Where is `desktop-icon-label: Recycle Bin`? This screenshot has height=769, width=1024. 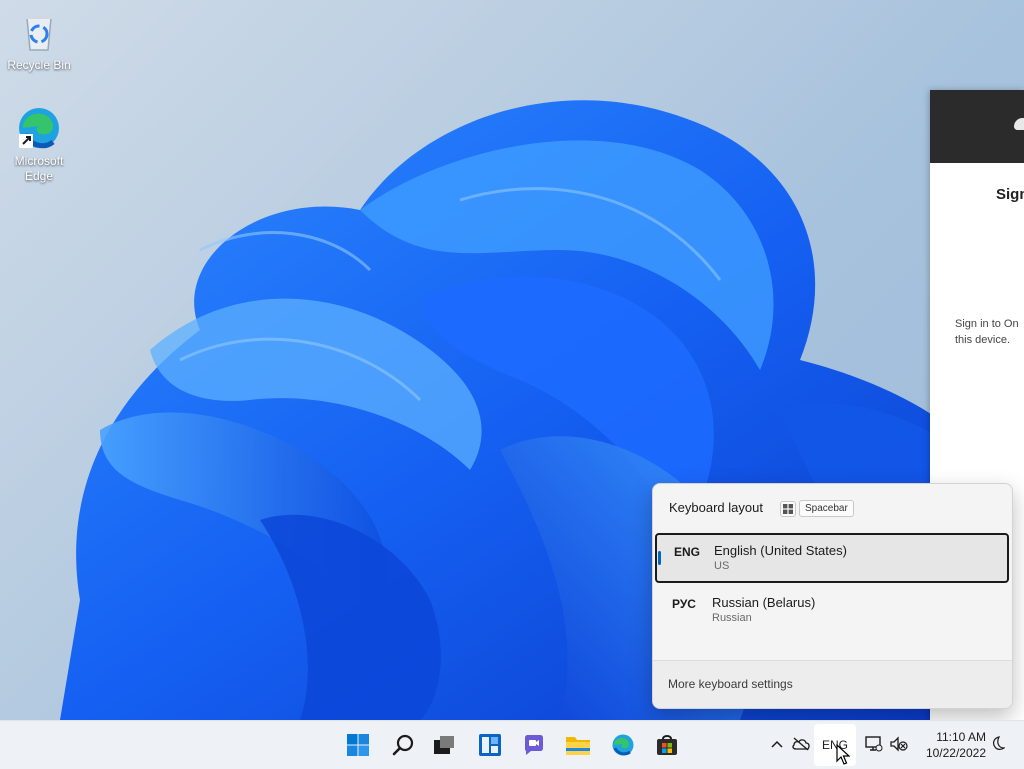
desktop-icon-label: Recycle Bin is located at coordinates (39, 65).